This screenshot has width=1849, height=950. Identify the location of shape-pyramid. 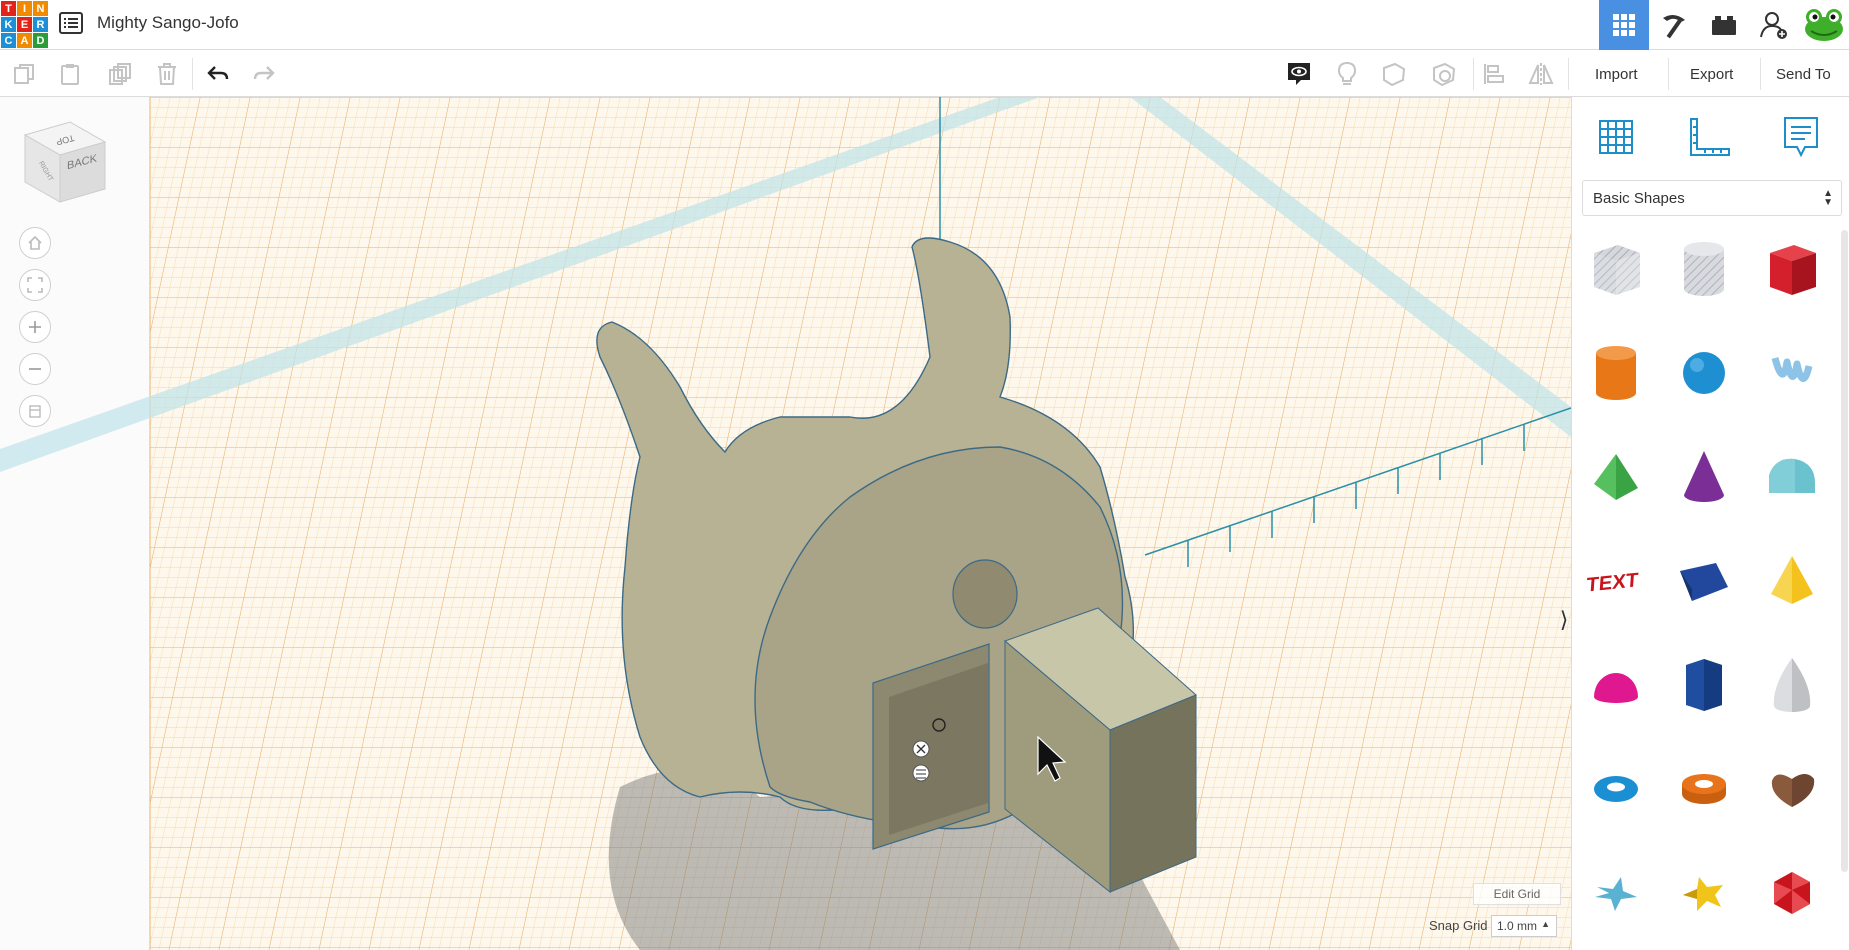
(1792, 581).